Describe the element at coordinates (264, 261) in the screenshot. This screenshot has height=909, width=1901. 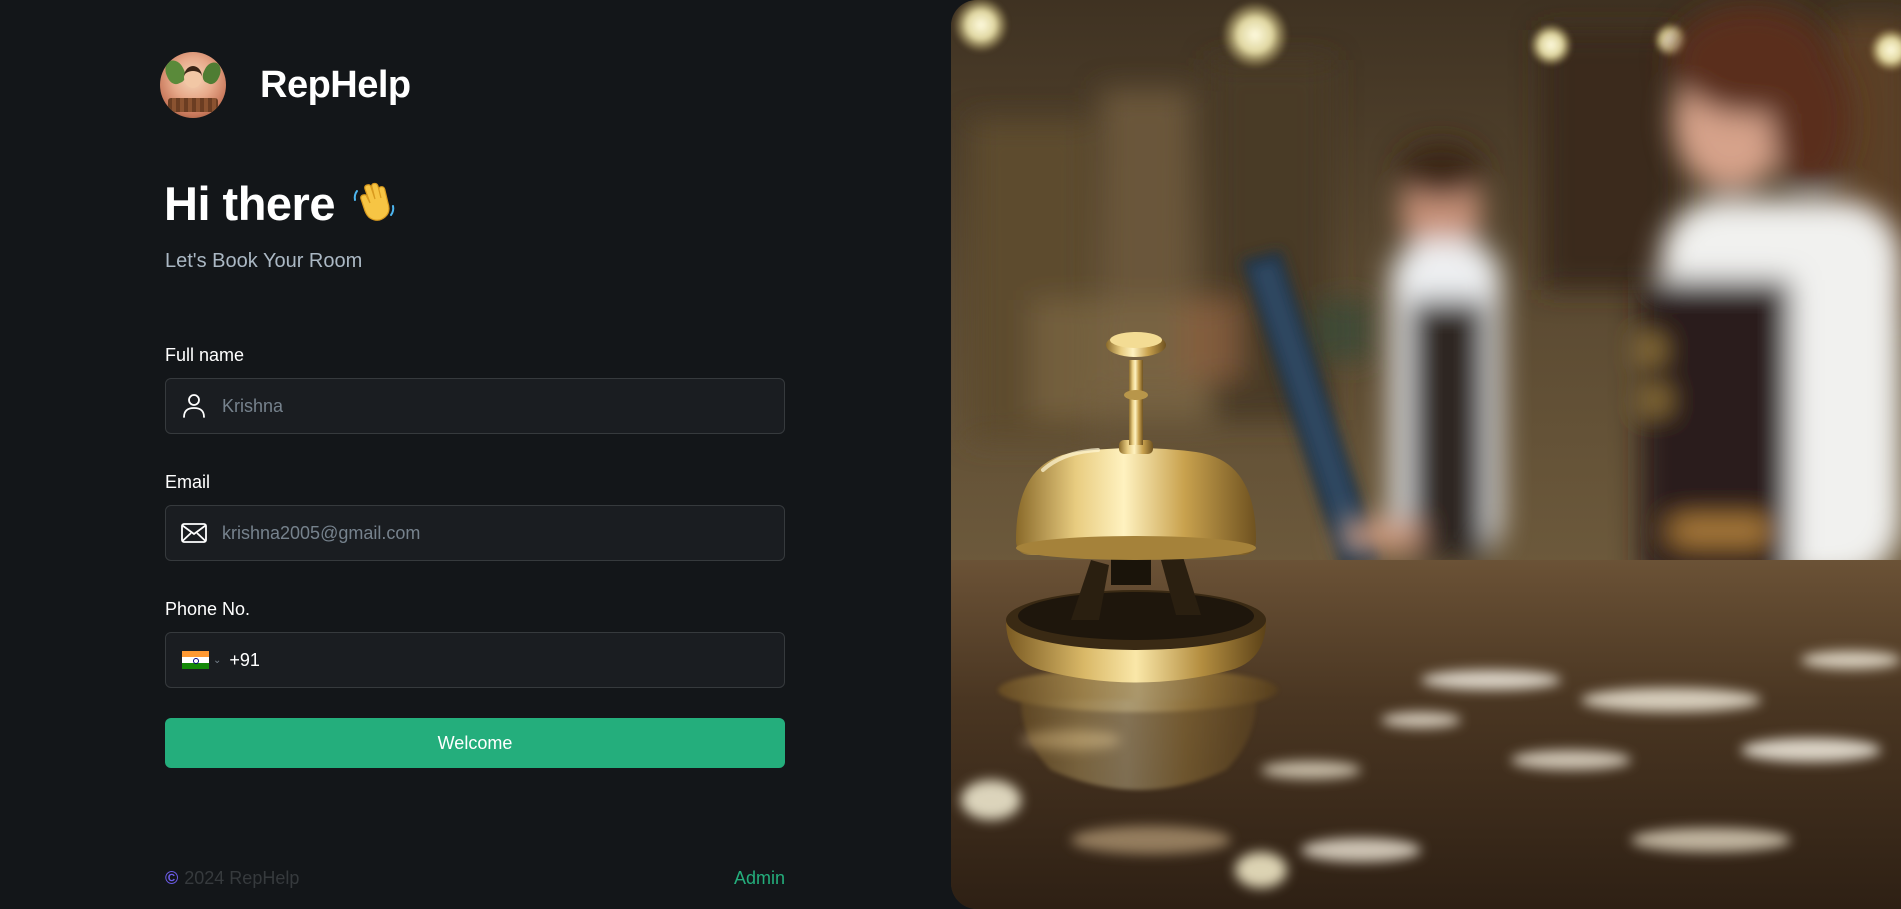
I see `page-subtitle: Let's Book Your Room` at that location.